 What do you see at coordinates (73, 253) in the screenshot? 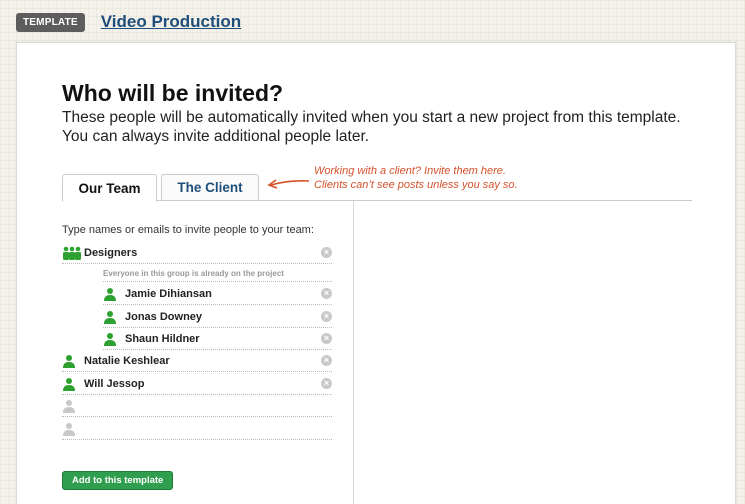
I see `group-icon` at bounding box center [73, 253].